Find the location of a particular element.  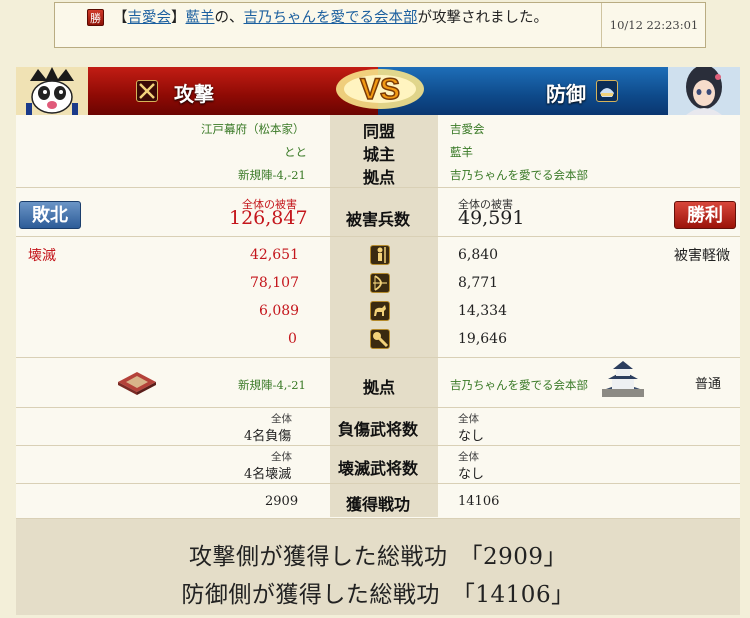

base-label: 拠点 is located at coordinates (379, 177).